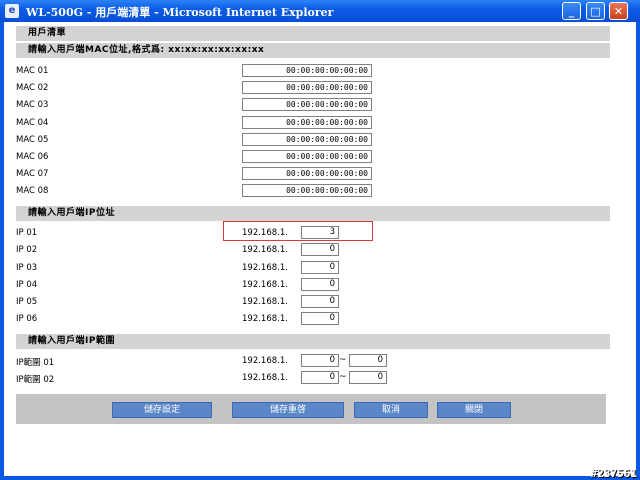  I want to click on mac-section-heading: 請輸入用戶端MAC位址,格式爲: xx:xx:xx:xx:xx:xx, so click(313, 50).